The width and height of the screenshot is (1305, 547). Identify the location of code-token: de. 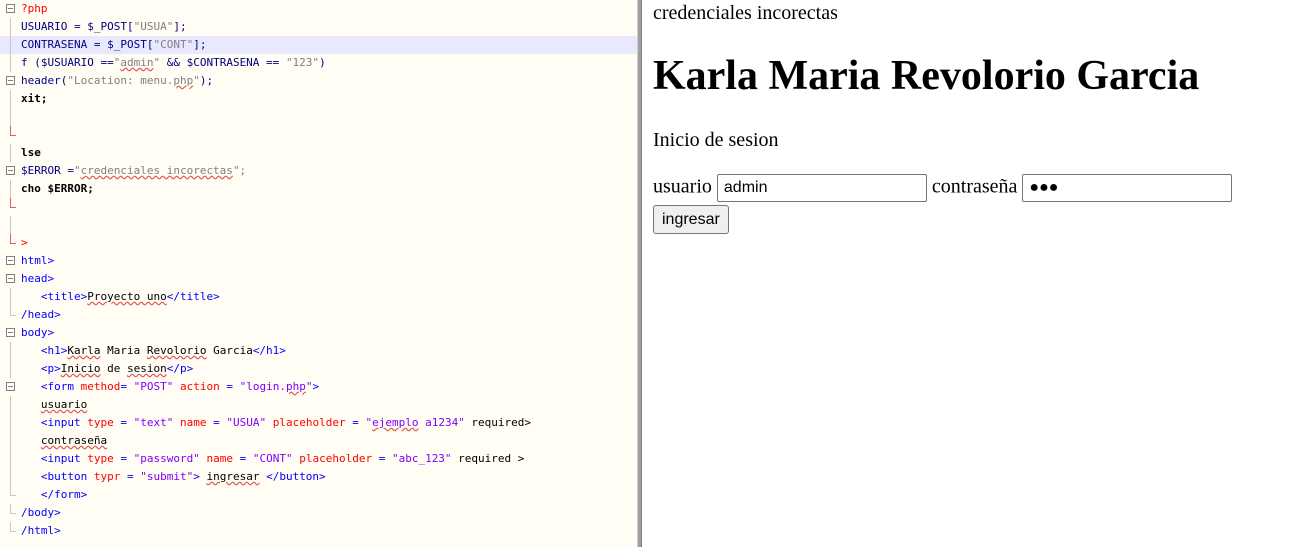
(113, 368).